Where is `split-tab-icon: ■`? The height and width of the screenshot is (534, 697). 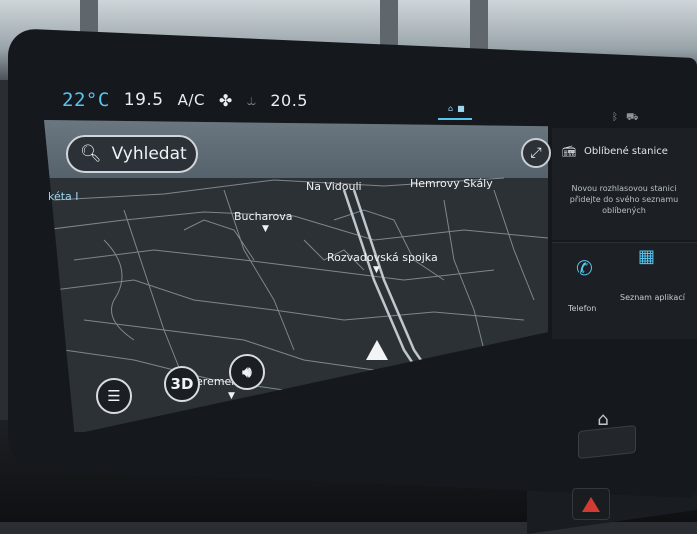
split-tab-icon: ■ is located at coordinates (461, 108).